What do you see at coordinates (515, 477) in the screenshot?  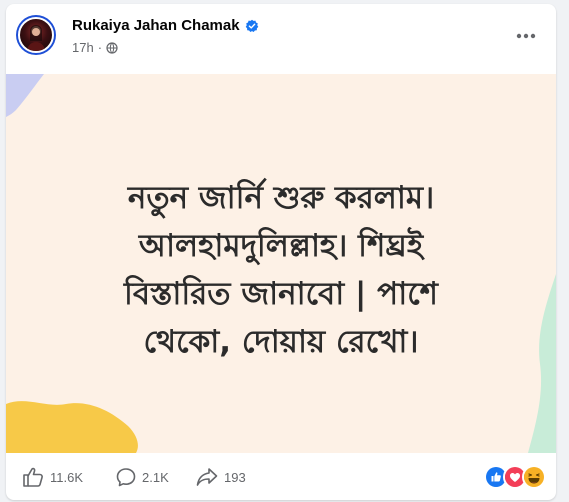 I see `reactions-summary` at bounding box center [515, 477].